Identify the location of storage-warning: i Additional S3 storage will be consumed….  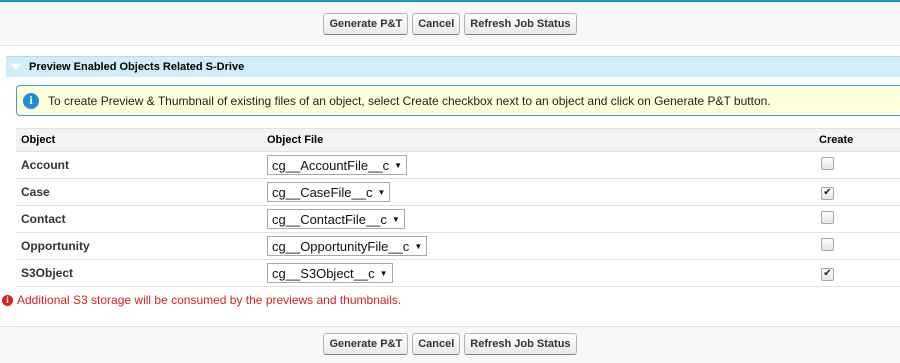
(201, 300).